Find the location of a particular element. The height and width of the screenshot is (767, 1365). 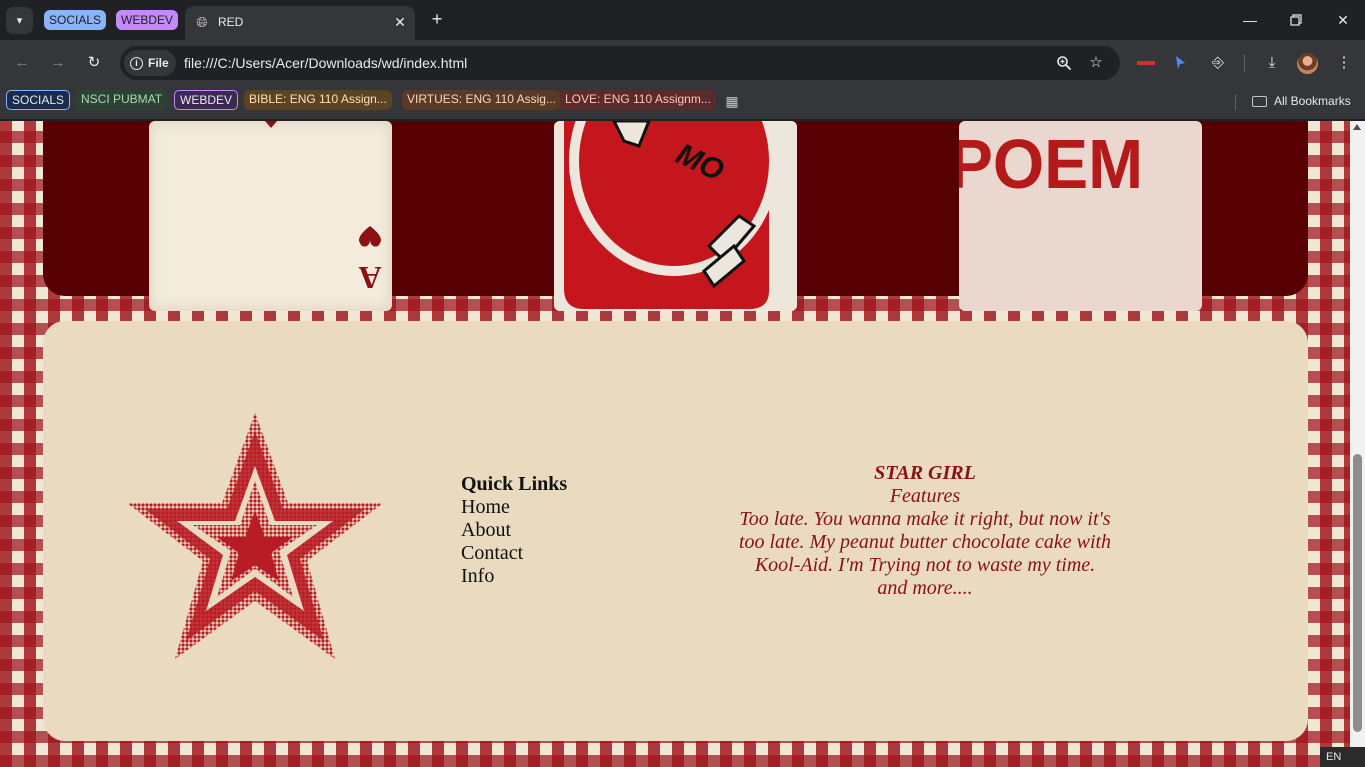

close-icon: ✕ is located at coordinates (1343, 20).